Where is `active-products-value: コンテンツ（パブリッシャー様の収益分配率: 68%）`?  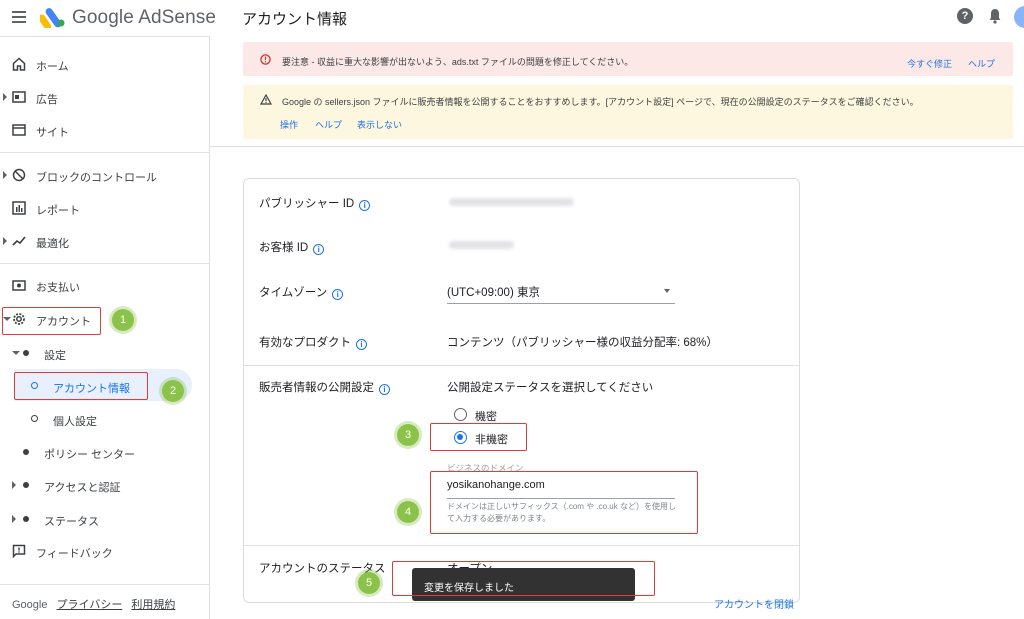 active-products-value: コンテンツ（パブリッシャー様の収益分配率: 68%） is located at coordinates (582, 343).